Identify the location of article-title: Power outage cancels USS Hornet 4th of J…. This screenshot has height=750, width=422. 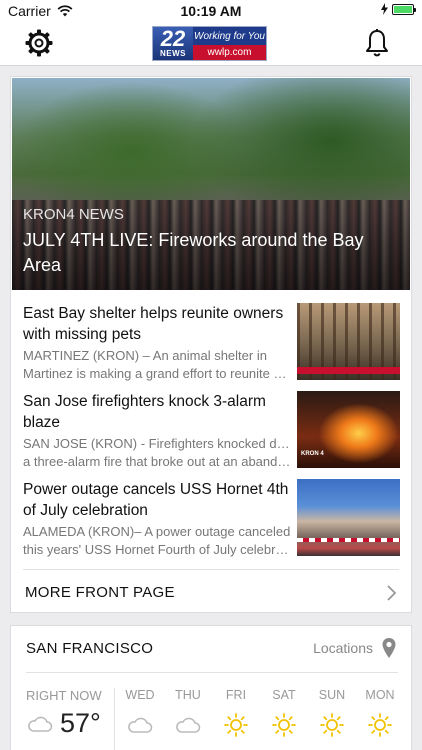
(156, 500).